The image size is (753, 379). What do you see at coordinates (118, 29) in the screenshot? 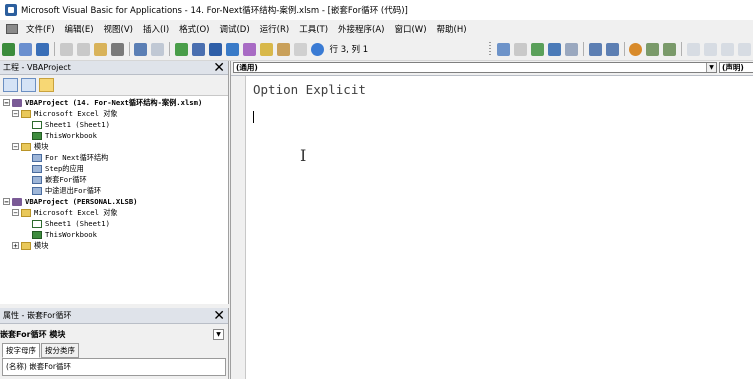
I see `menu-view: 视图(V)` at bounding box center [118, 29].